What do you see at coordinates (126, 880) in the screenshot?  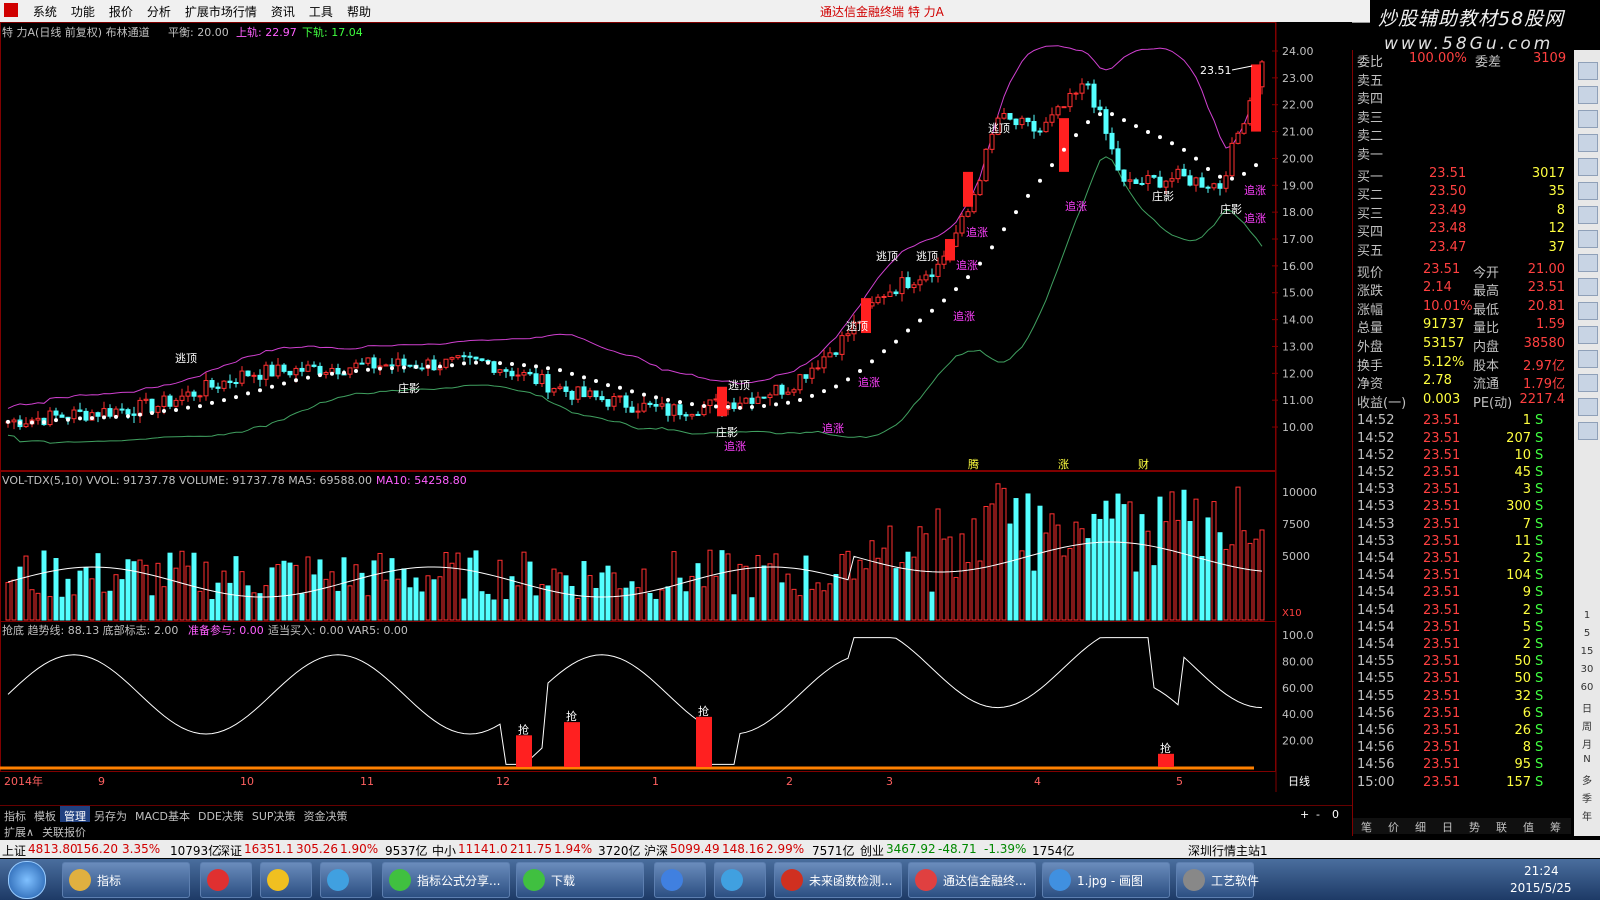 I see `taskbar-item-0: 指标` at bounding box center [126, 880].